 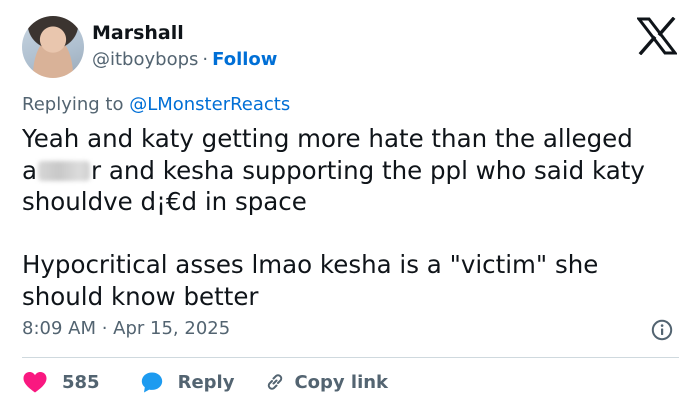 I want to click on copy-link-button: Copy link, so click(x=326, y=382).